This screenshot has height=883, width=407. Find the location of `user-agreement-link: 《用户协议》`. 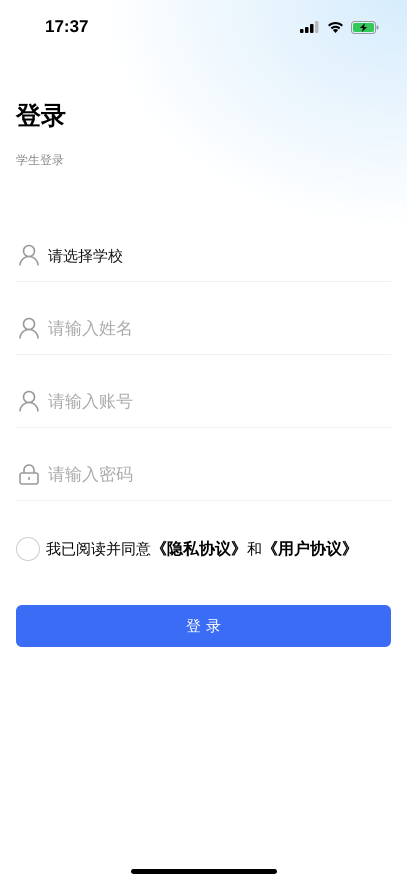

user-agreement-link: 《用户协议》 is located at coordinates (310, 548).